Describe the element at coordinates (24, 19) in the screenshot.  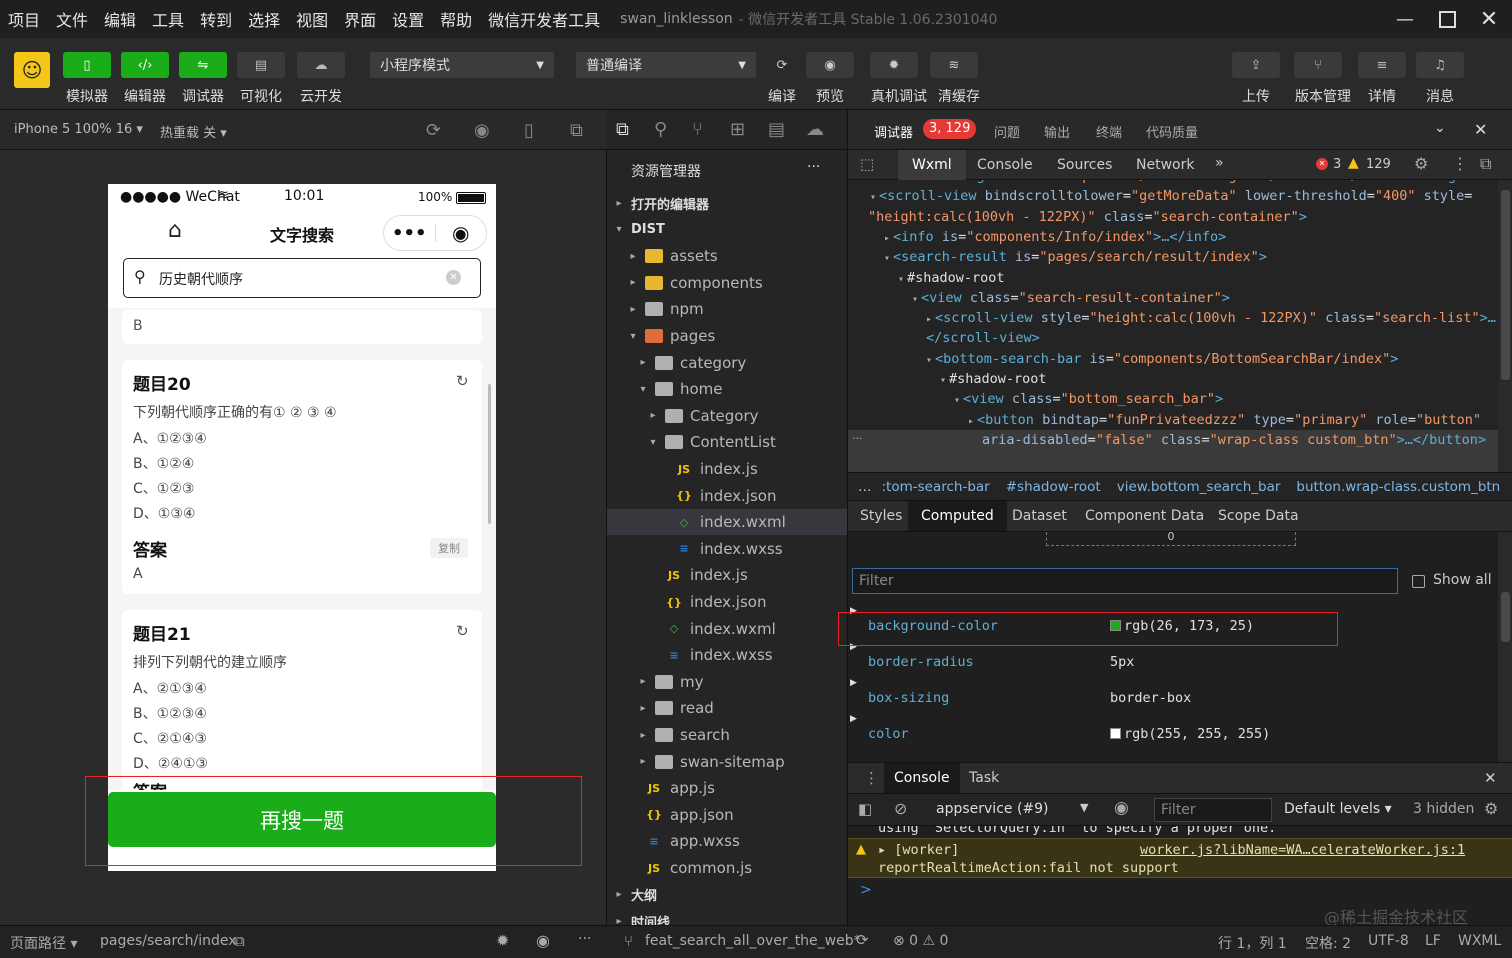
I see `menu-item: 项目` at that location.